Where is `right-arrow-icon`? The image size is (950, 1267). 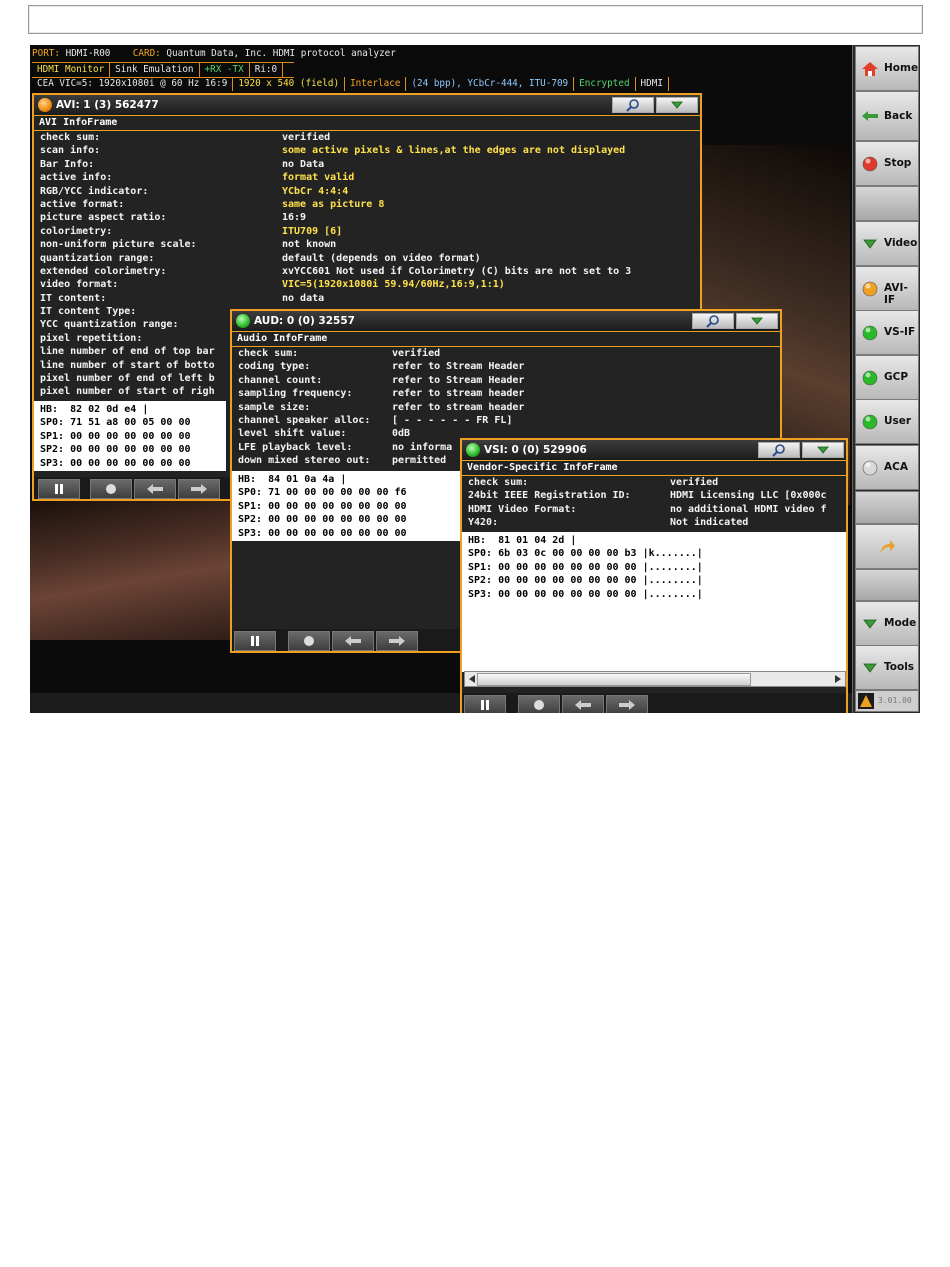
right-arrow-icon is located at coordinates (199, 489).